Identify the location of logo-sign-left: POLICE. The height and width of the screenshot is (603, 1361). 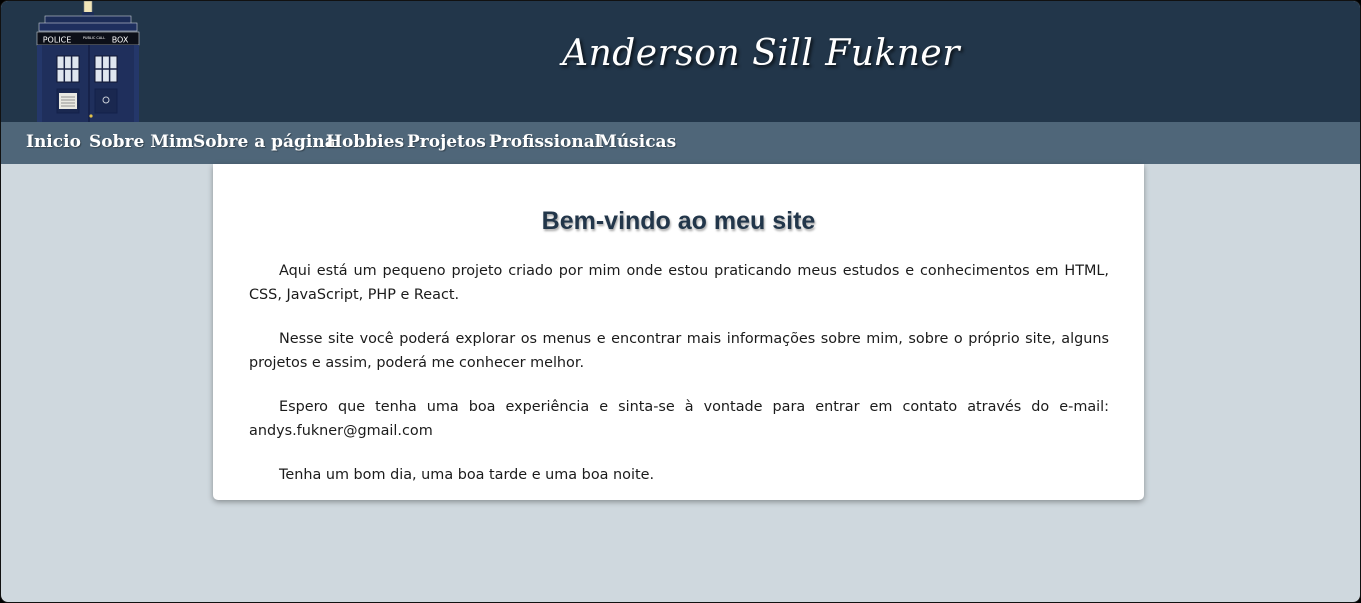
(57, 40).